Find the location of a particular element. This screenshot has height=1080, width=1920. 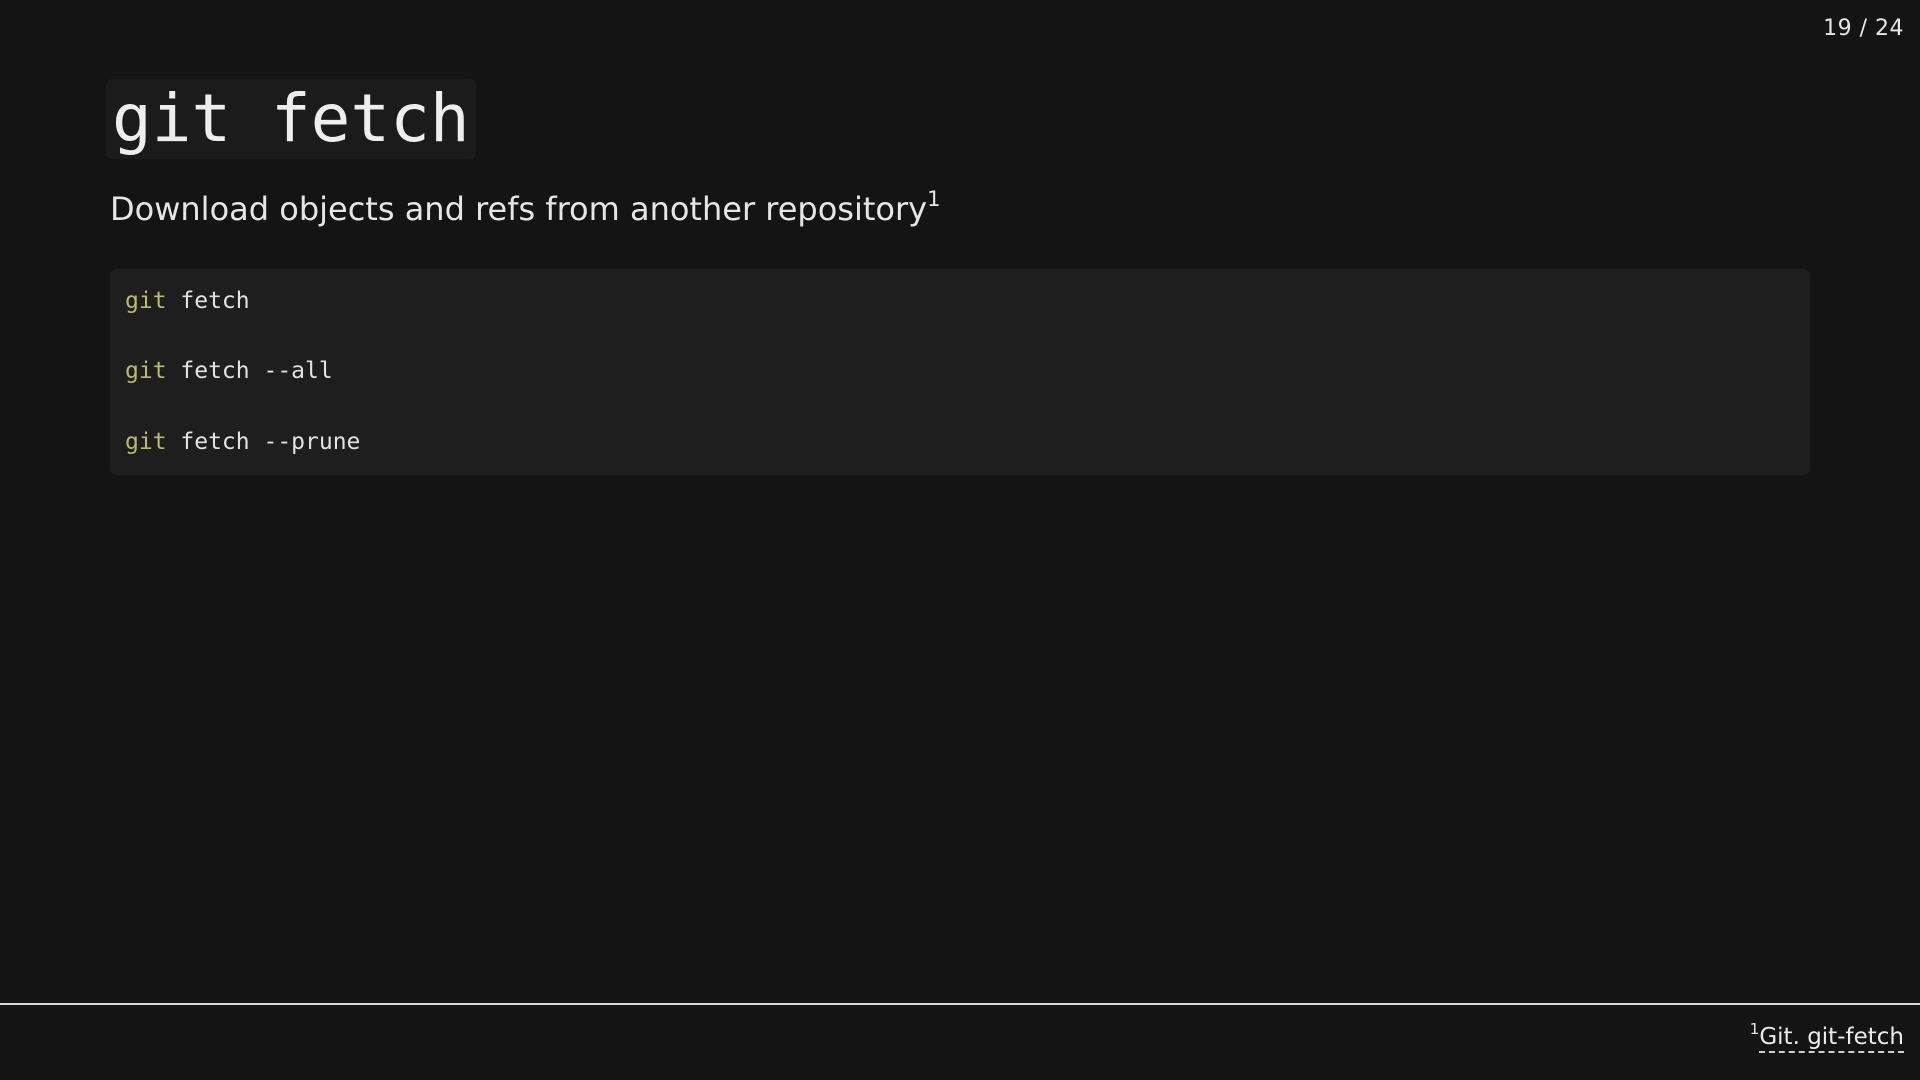

footnote: 1Git. git-fetch is located at coordinates (1827, 1037).